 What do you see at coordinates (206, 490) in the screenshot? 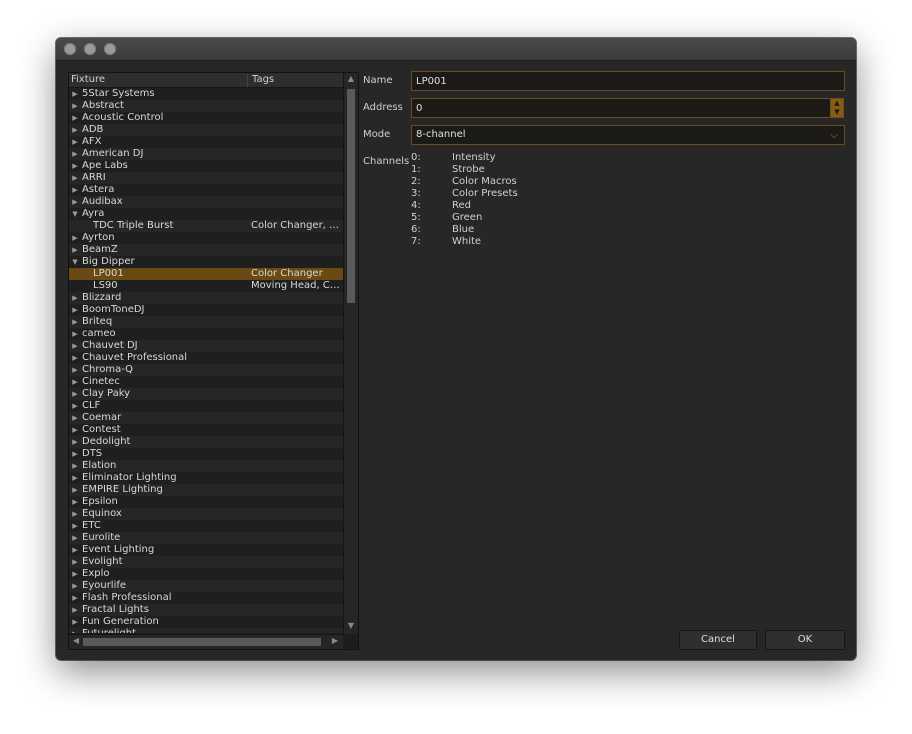
I see `tree-manufacturer-row: ▶ EMPIRE Lighting` at bounding box center [206, 490].